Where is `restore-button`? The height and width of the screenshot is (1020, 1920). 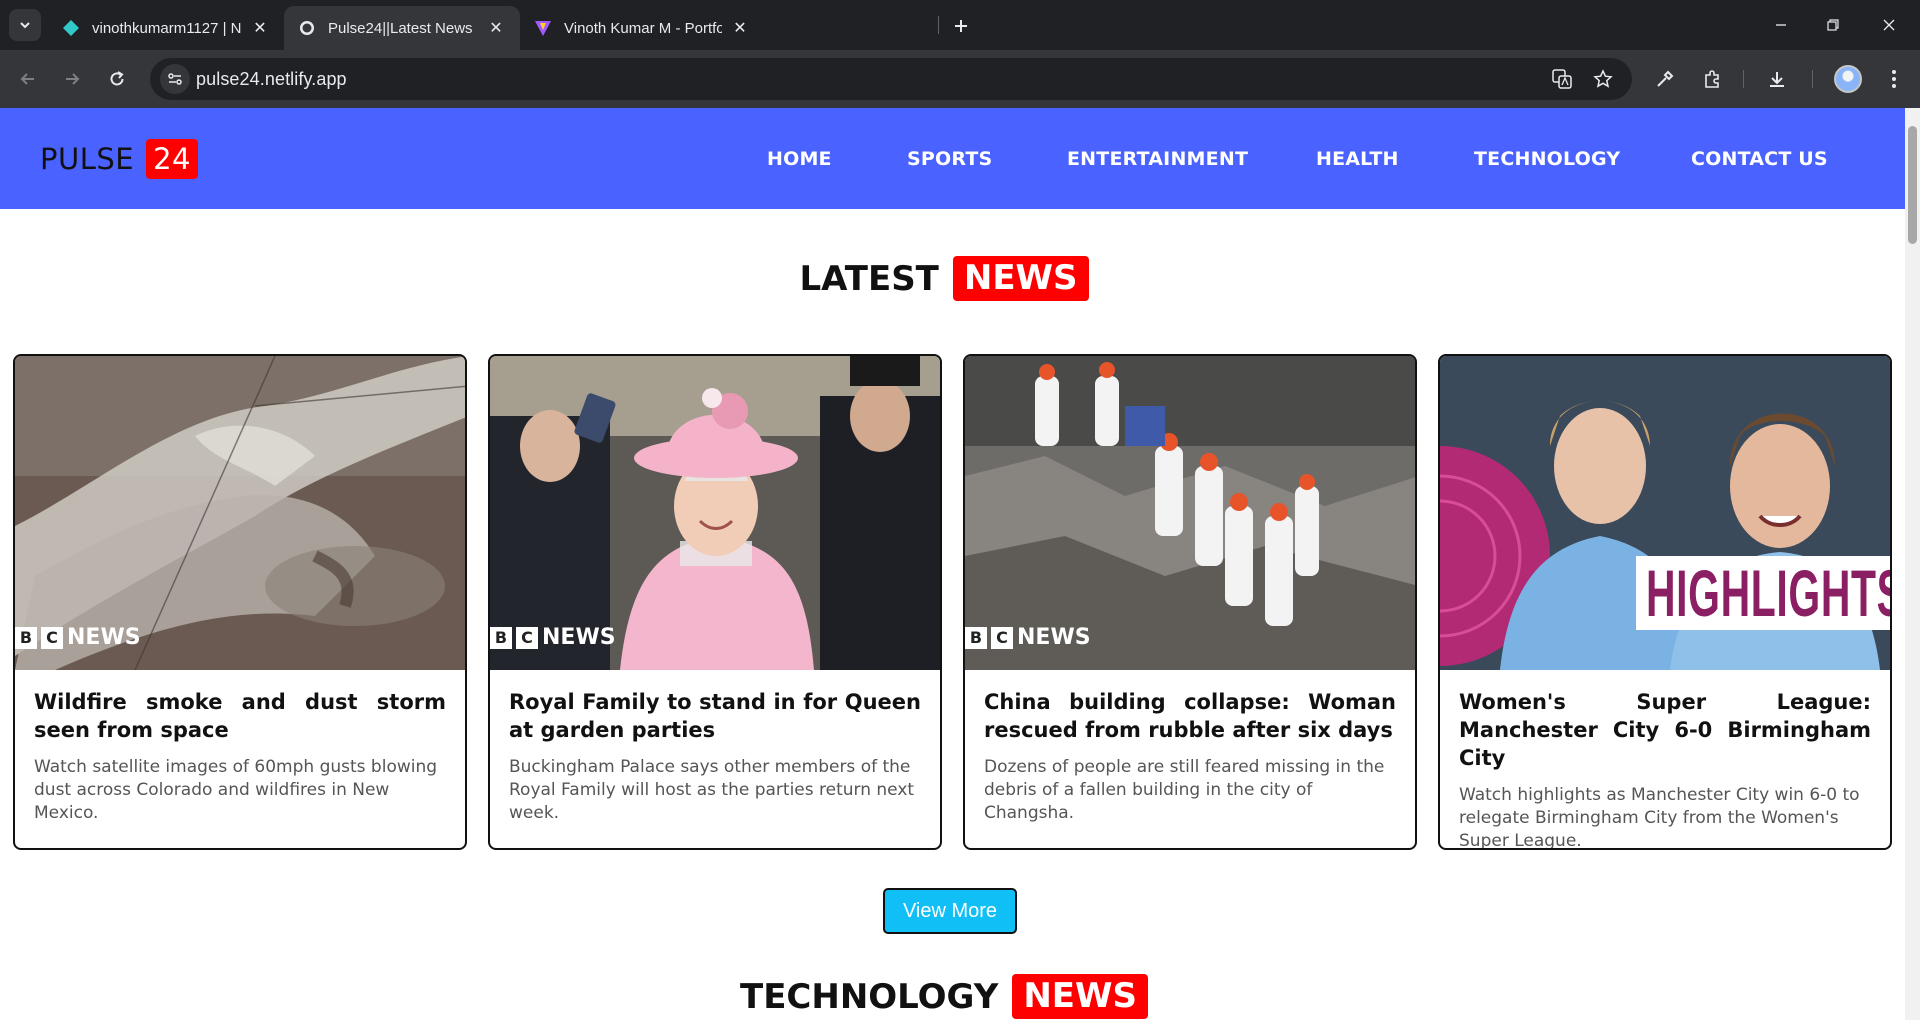 restore-button is located at coordinates (1833, 25).